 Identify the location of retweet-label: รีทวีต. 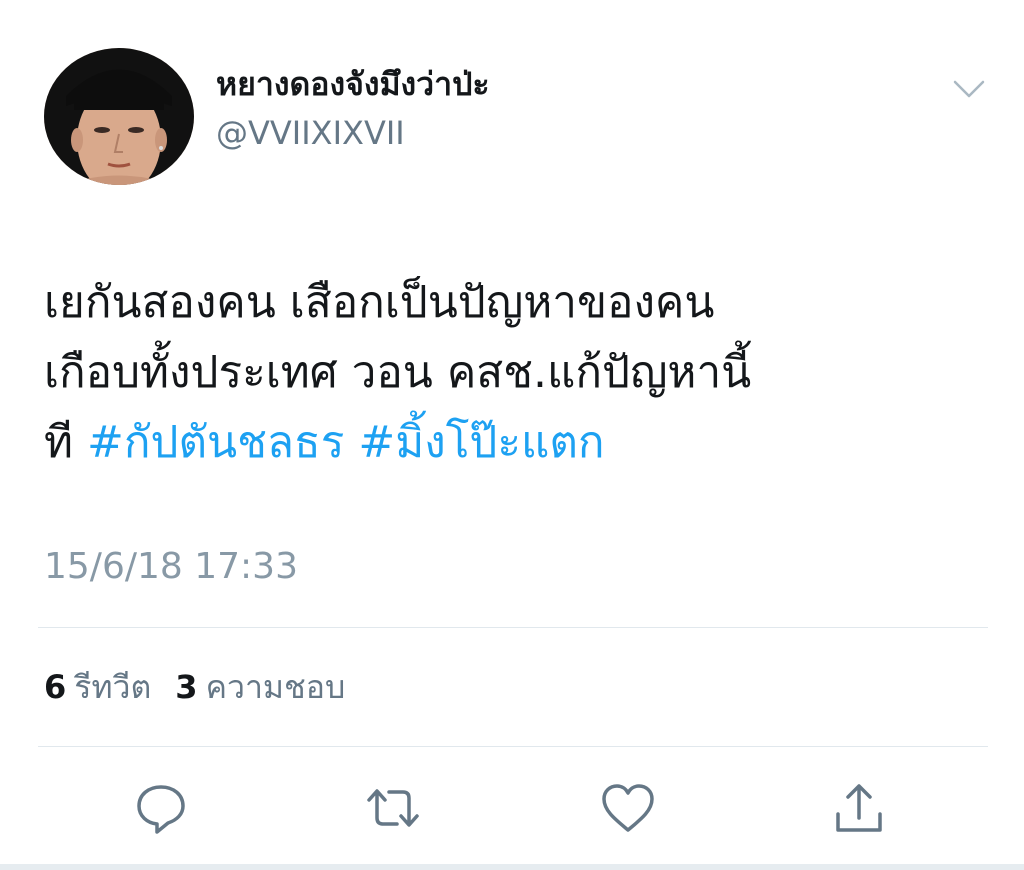
(113, 687).